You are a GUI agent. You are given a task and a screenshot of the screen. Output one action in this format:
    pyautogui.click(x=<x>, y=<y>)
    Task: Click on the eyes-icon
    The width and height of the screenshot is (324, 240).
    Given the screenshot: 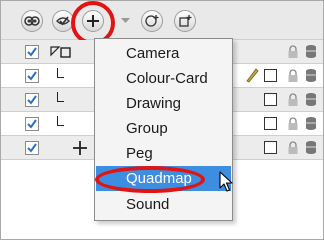 What is the action you would take?
    pyautogui.click(x=32, y=21)
    